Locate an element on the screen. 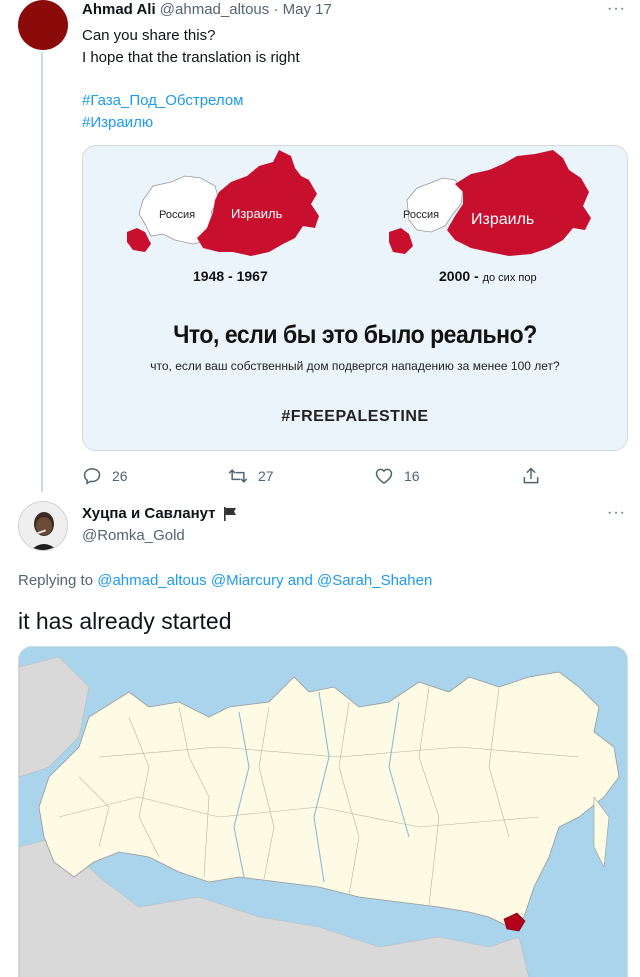  reply-handle-link: @ahmad_altous is located at coordinates (151, 580).